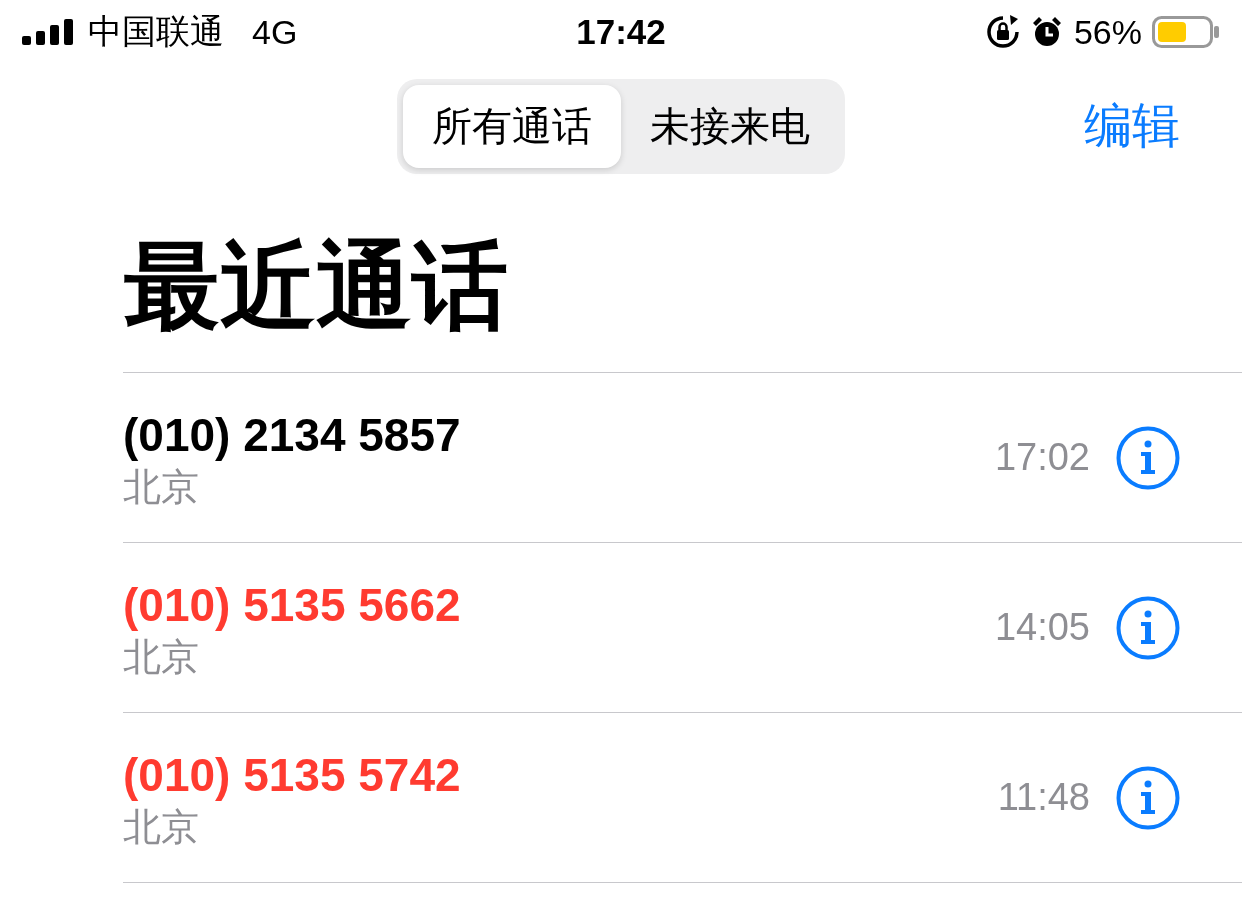  What do you see at coordinates (1132, 126) in the screenshot?
I see `edit-button: 编辑` at bounding box center [1132, 126].